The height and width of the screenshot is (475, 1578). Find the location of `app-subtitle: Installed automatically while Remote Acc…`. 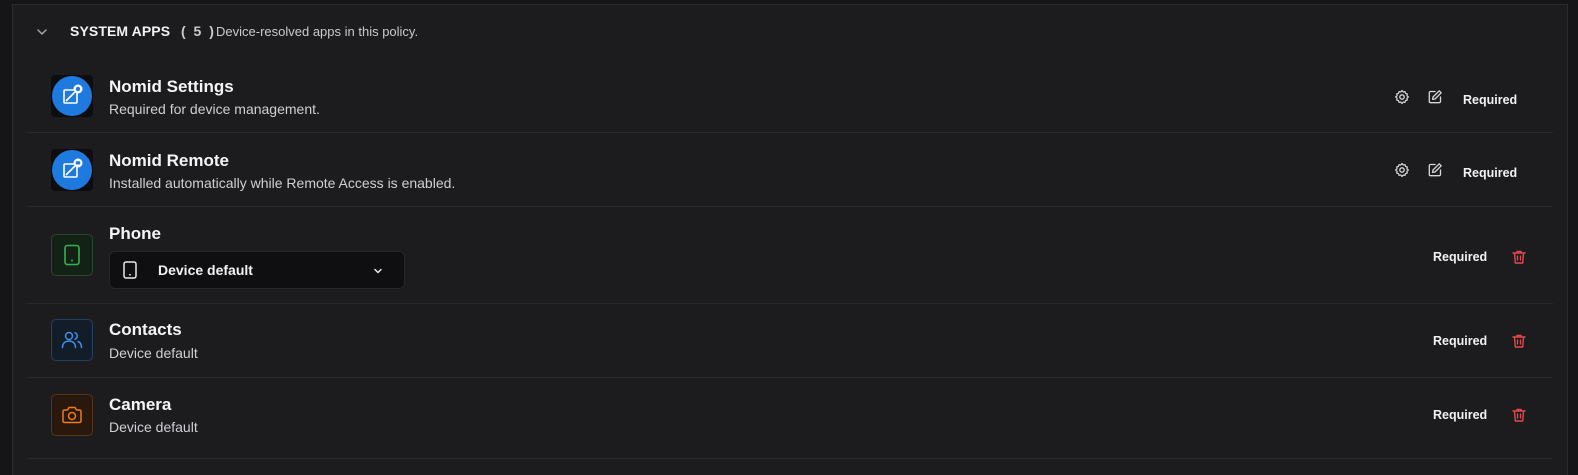

app-subtitle: Installed automatically while Remote Acc… is located at coordinates (282, 183).